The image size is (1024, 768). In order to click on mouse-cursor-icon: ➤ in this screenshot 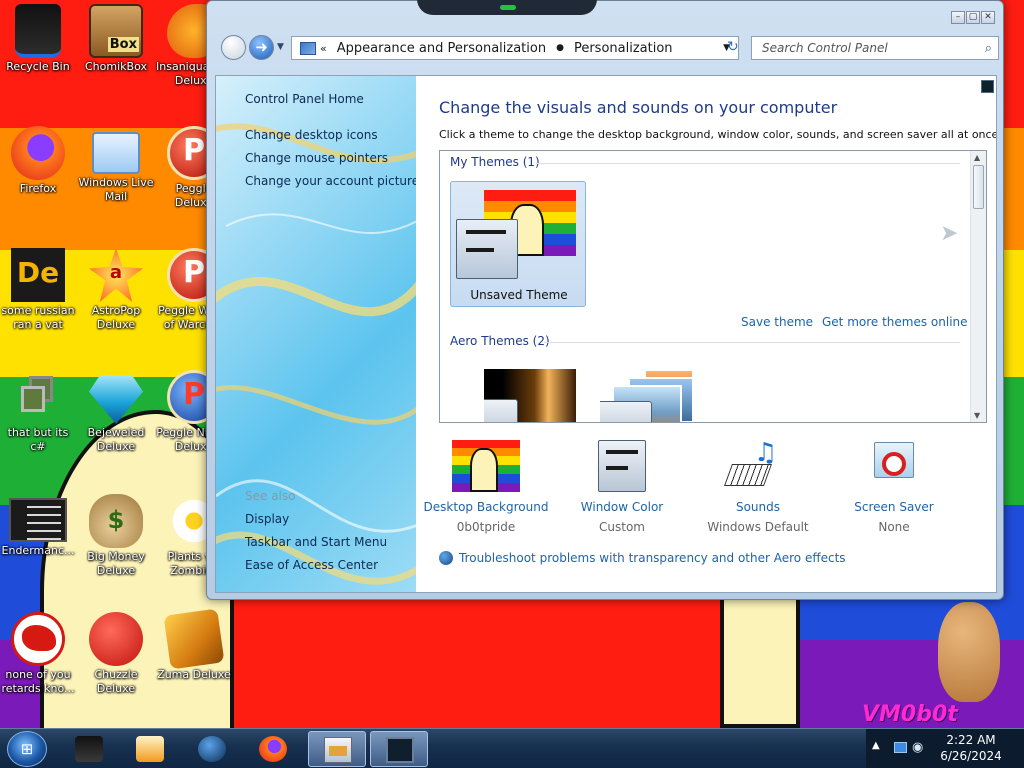, I will do `click(949, 233)`.